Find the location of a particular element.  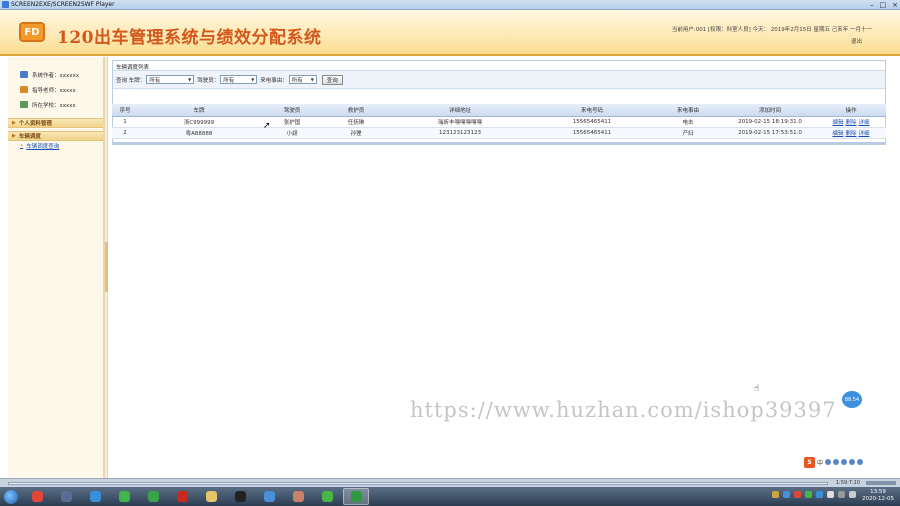

ime-voice-icon is located at coordinates (836, 462).